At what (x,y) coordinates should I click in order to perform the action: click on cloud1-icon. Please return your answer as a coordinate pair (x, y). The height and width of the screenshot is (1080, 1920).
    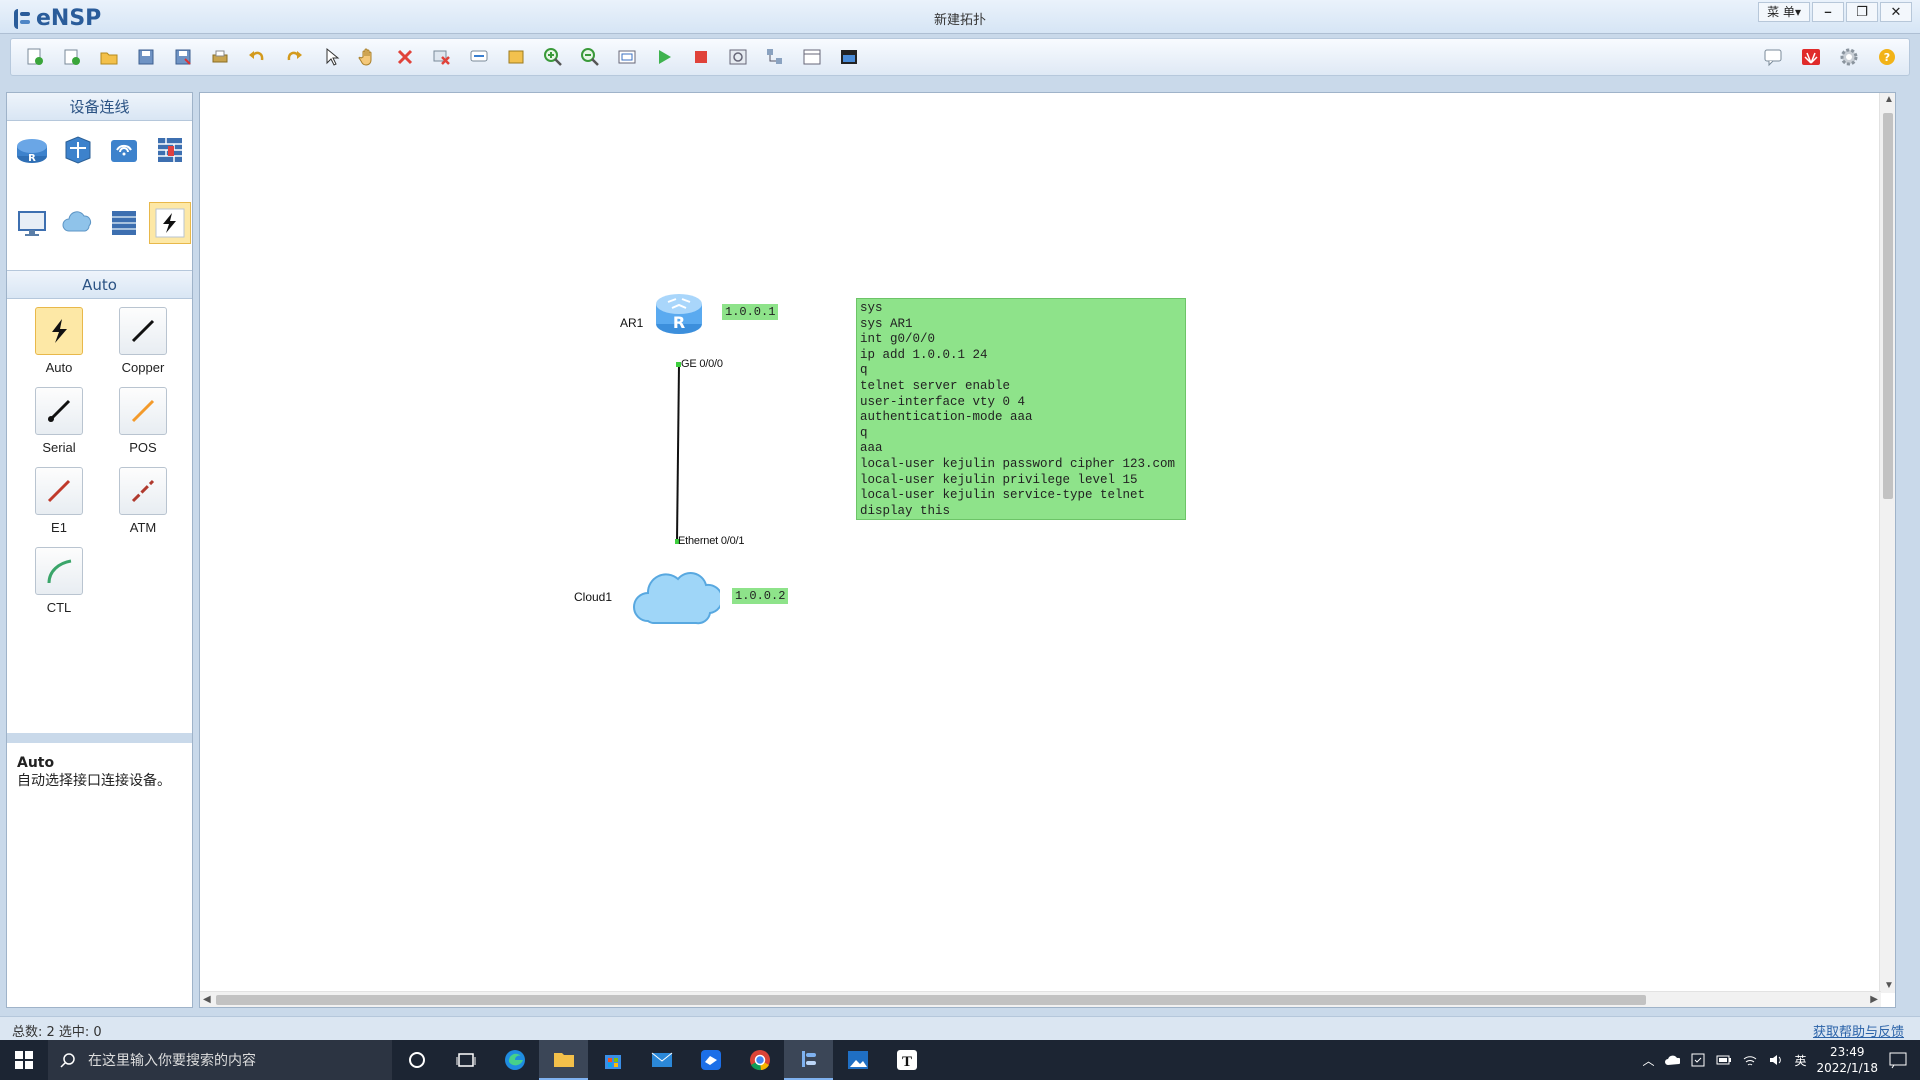
    Looking at the image, I should click on (675, 599).